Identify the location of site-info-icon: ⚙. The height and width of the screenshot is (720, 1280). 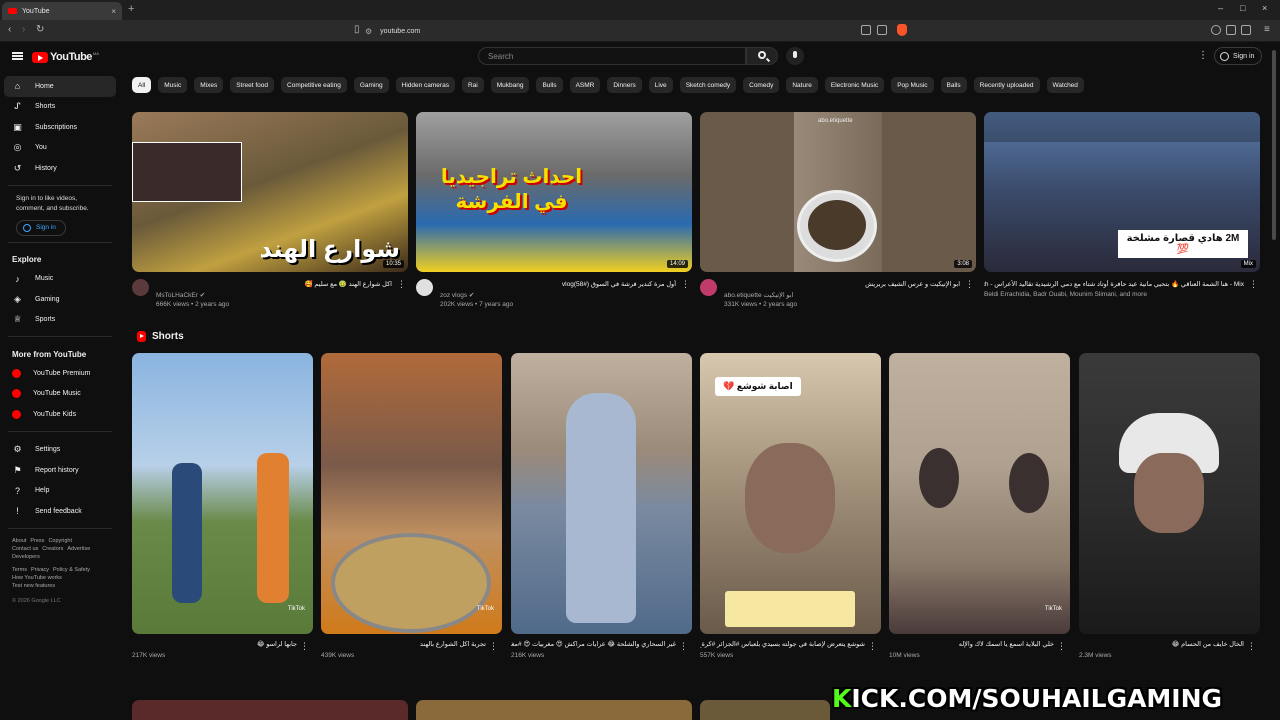
(368, 31).